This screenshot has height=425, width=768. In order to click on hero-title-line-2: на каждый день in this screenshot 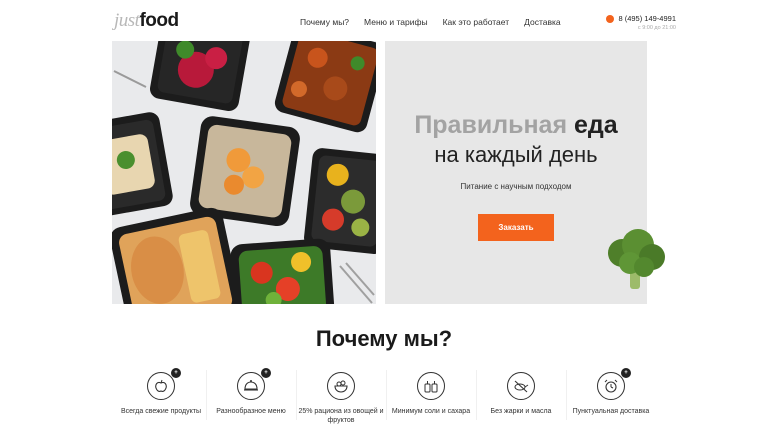, I will do `click(516, 154)`.